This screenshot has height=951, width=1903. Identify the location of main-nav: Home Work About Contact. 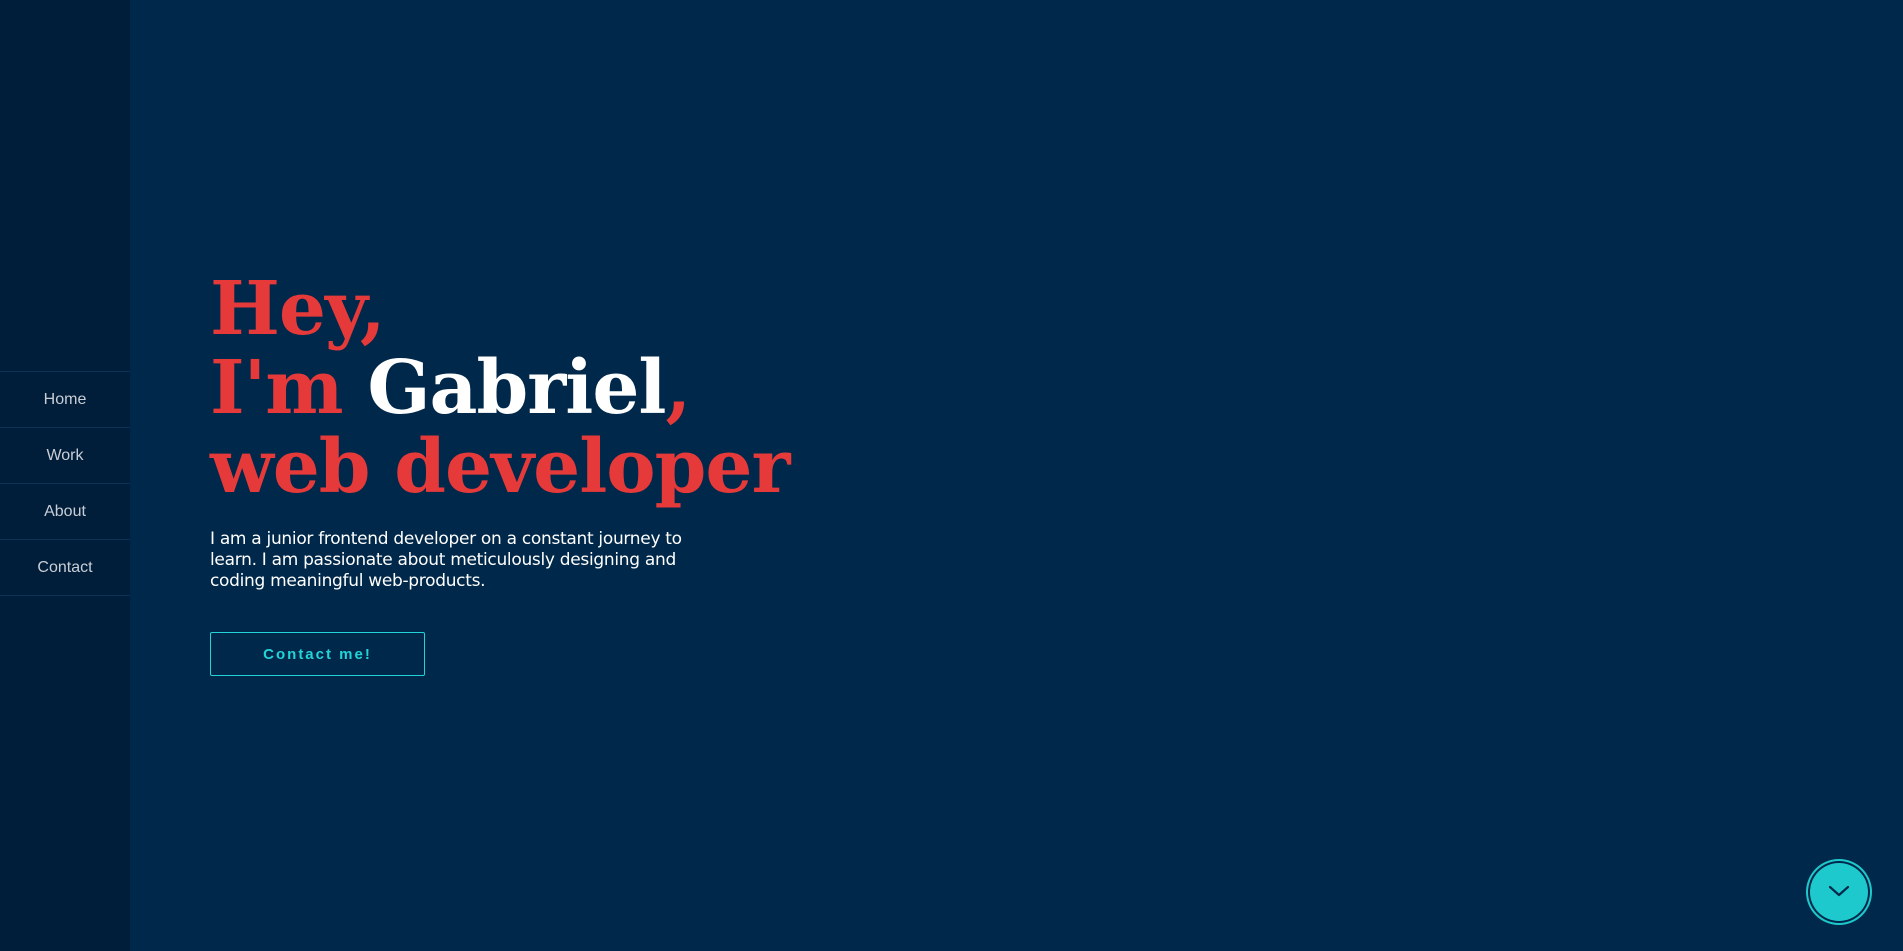
(65, 483).